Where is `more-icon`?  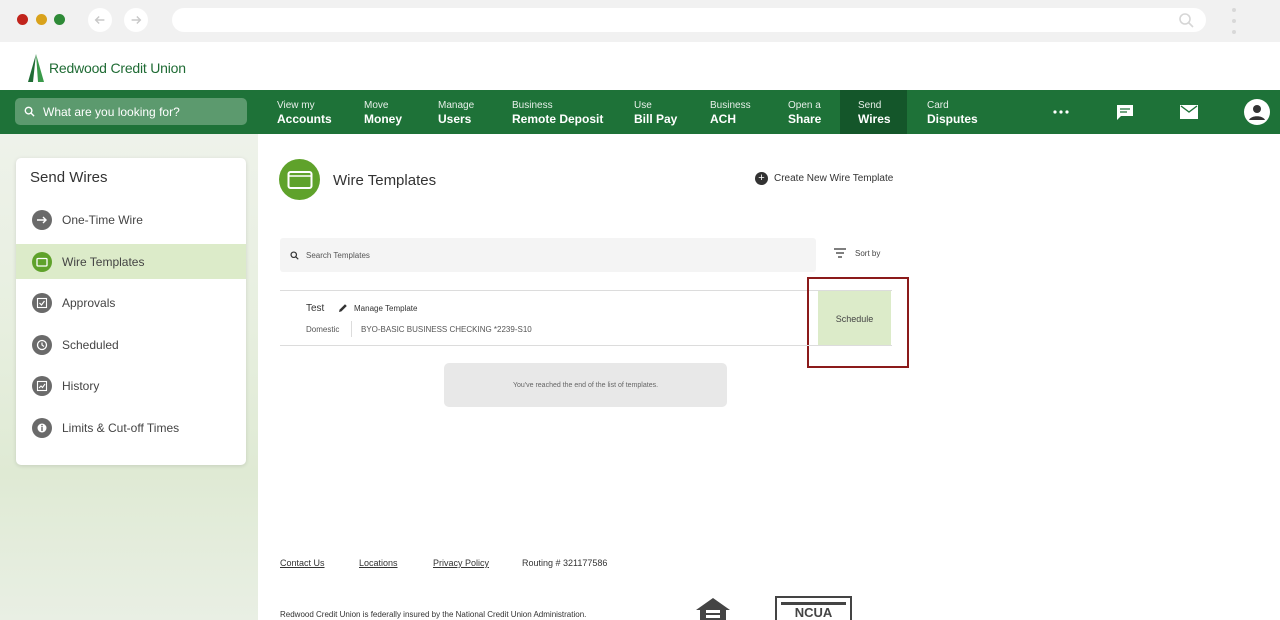
more-icon is located at coordinates (1061, 112).